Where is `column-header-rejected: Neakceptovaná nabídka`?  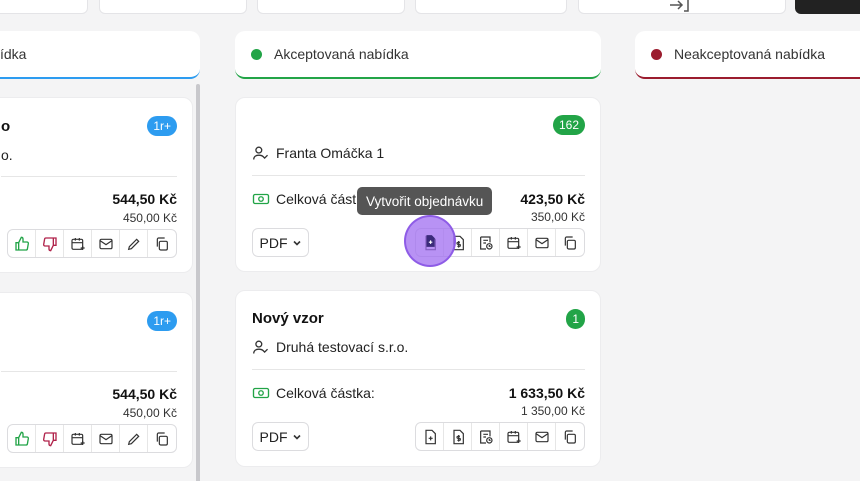
column-header-rejected: Neakceptovaná nabídka is located at coordinates (747, 55).